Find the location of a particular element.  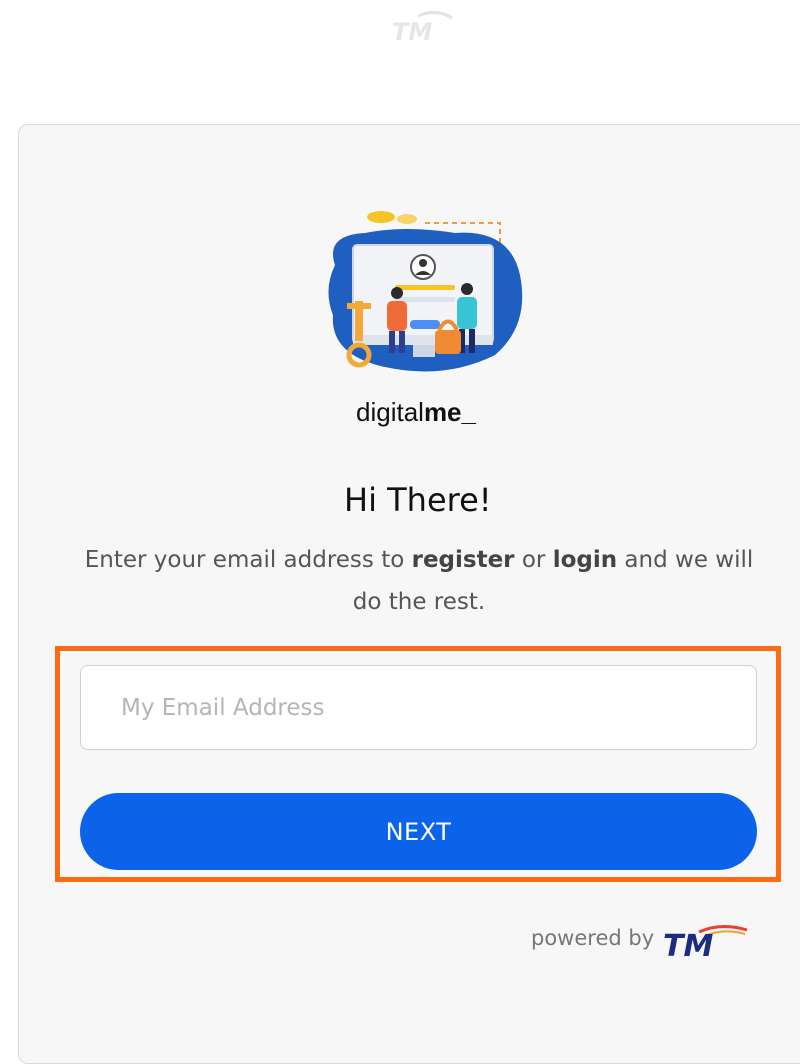

powered-by: powered by TM is located at coordinates (651, 940).